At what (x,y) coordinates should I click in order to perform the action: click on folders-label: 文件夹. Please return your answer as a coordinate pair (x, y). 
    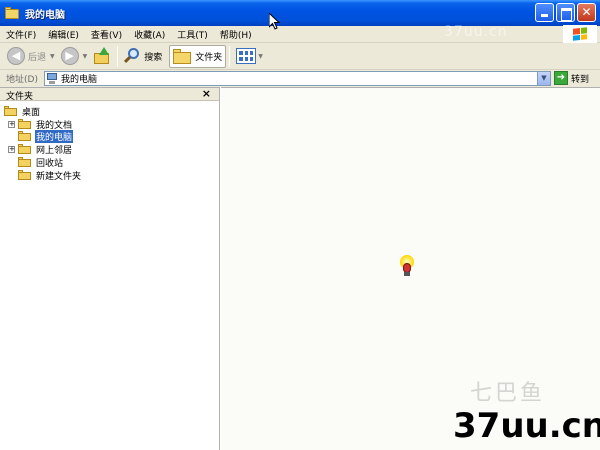
    Looking at the image, I should click on (209, 57).